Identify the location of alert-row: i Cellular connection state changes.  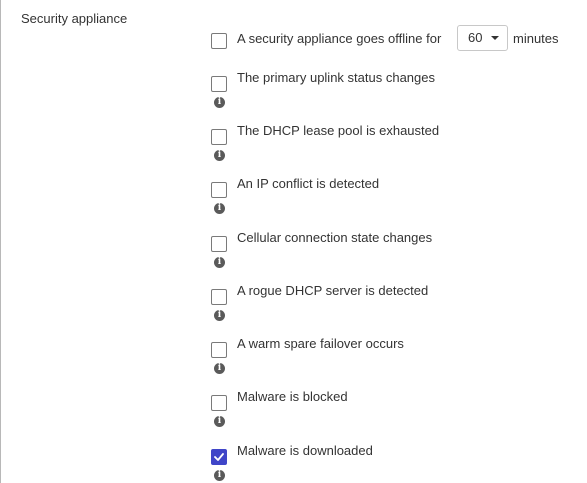
(396, 253).